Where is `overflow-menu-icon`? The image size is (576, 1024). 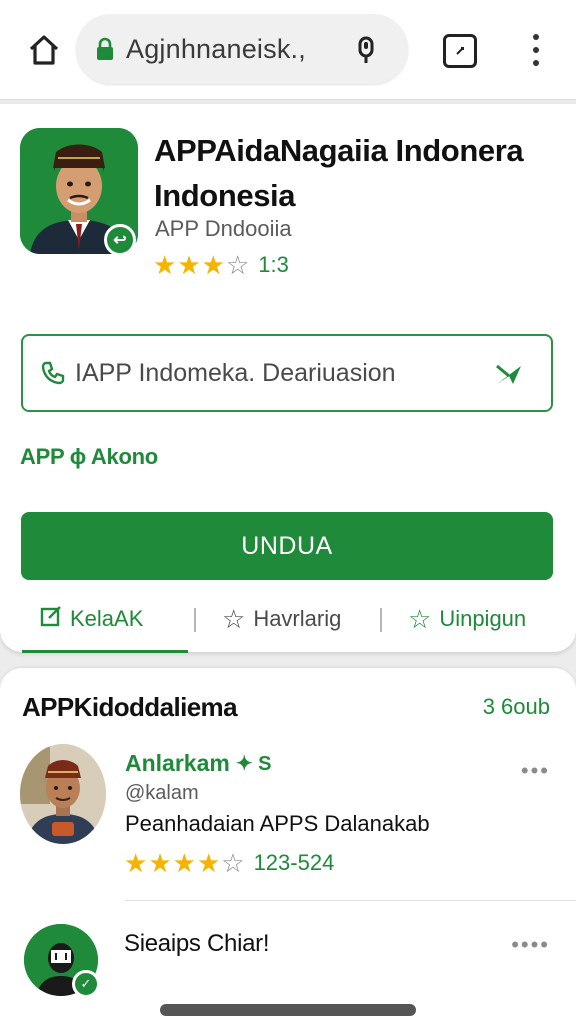 overflow-menu-icon is located at coordinates (536, 50).